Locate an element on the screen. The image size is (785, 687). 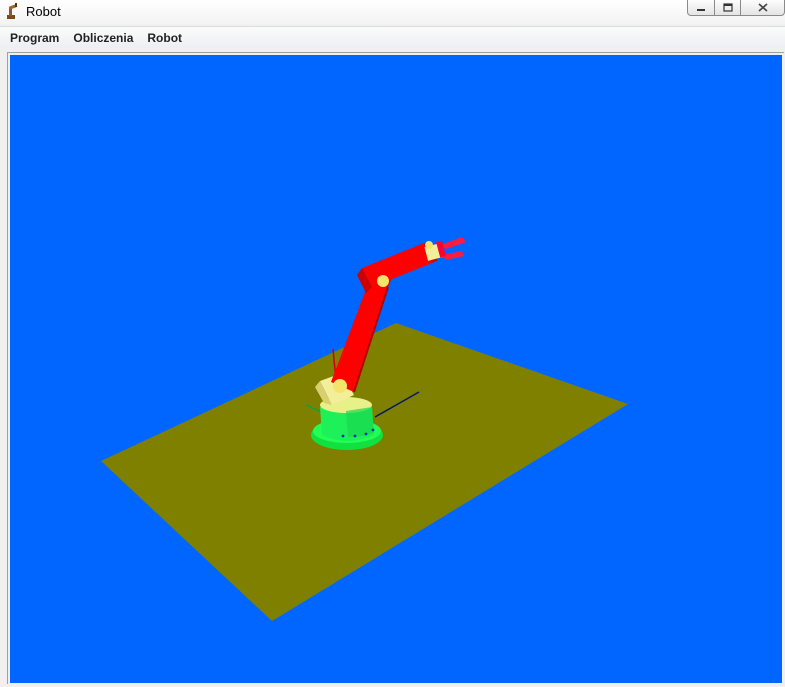
minimize-icon is located at coordinates (701, 9).